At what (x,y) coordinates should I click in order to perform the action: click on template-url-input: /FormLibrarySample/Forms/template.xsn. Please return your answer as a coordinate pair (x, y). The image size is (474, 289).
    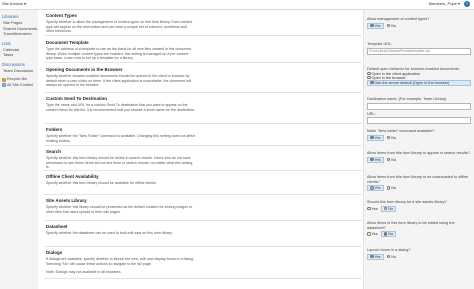
    Looking at the image, I should click on (419, 51).